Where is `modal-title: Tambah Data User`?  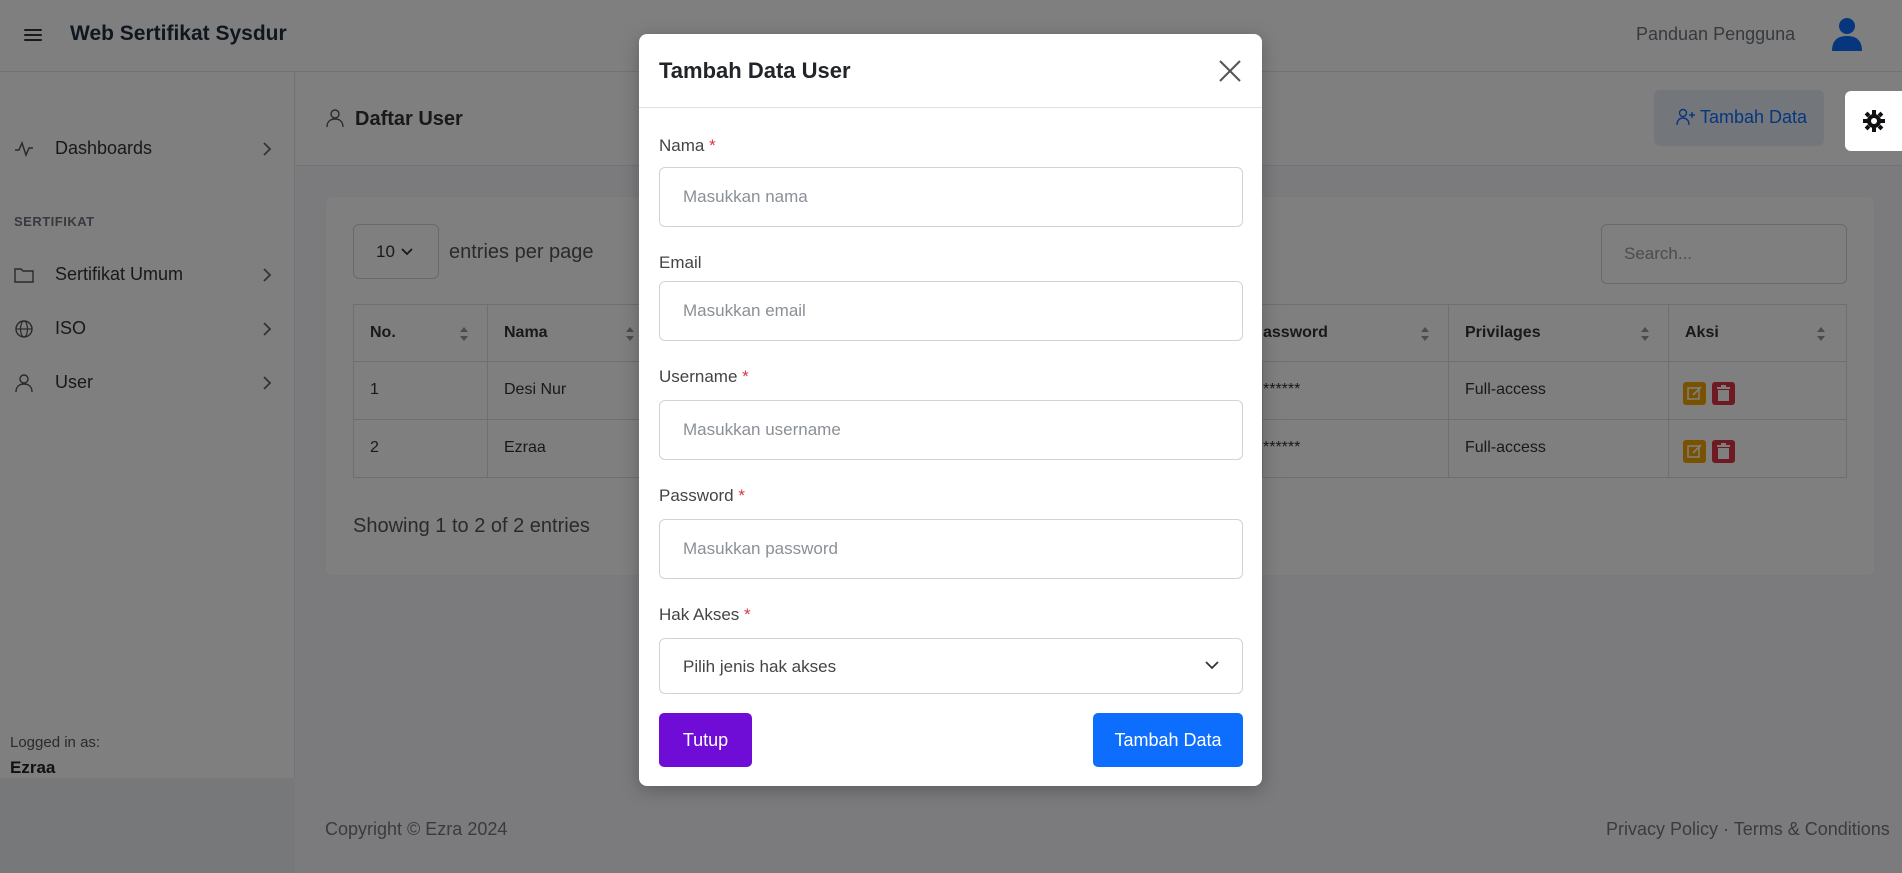
modal-title: Tambah Data User is located at coordinates (755, 70).